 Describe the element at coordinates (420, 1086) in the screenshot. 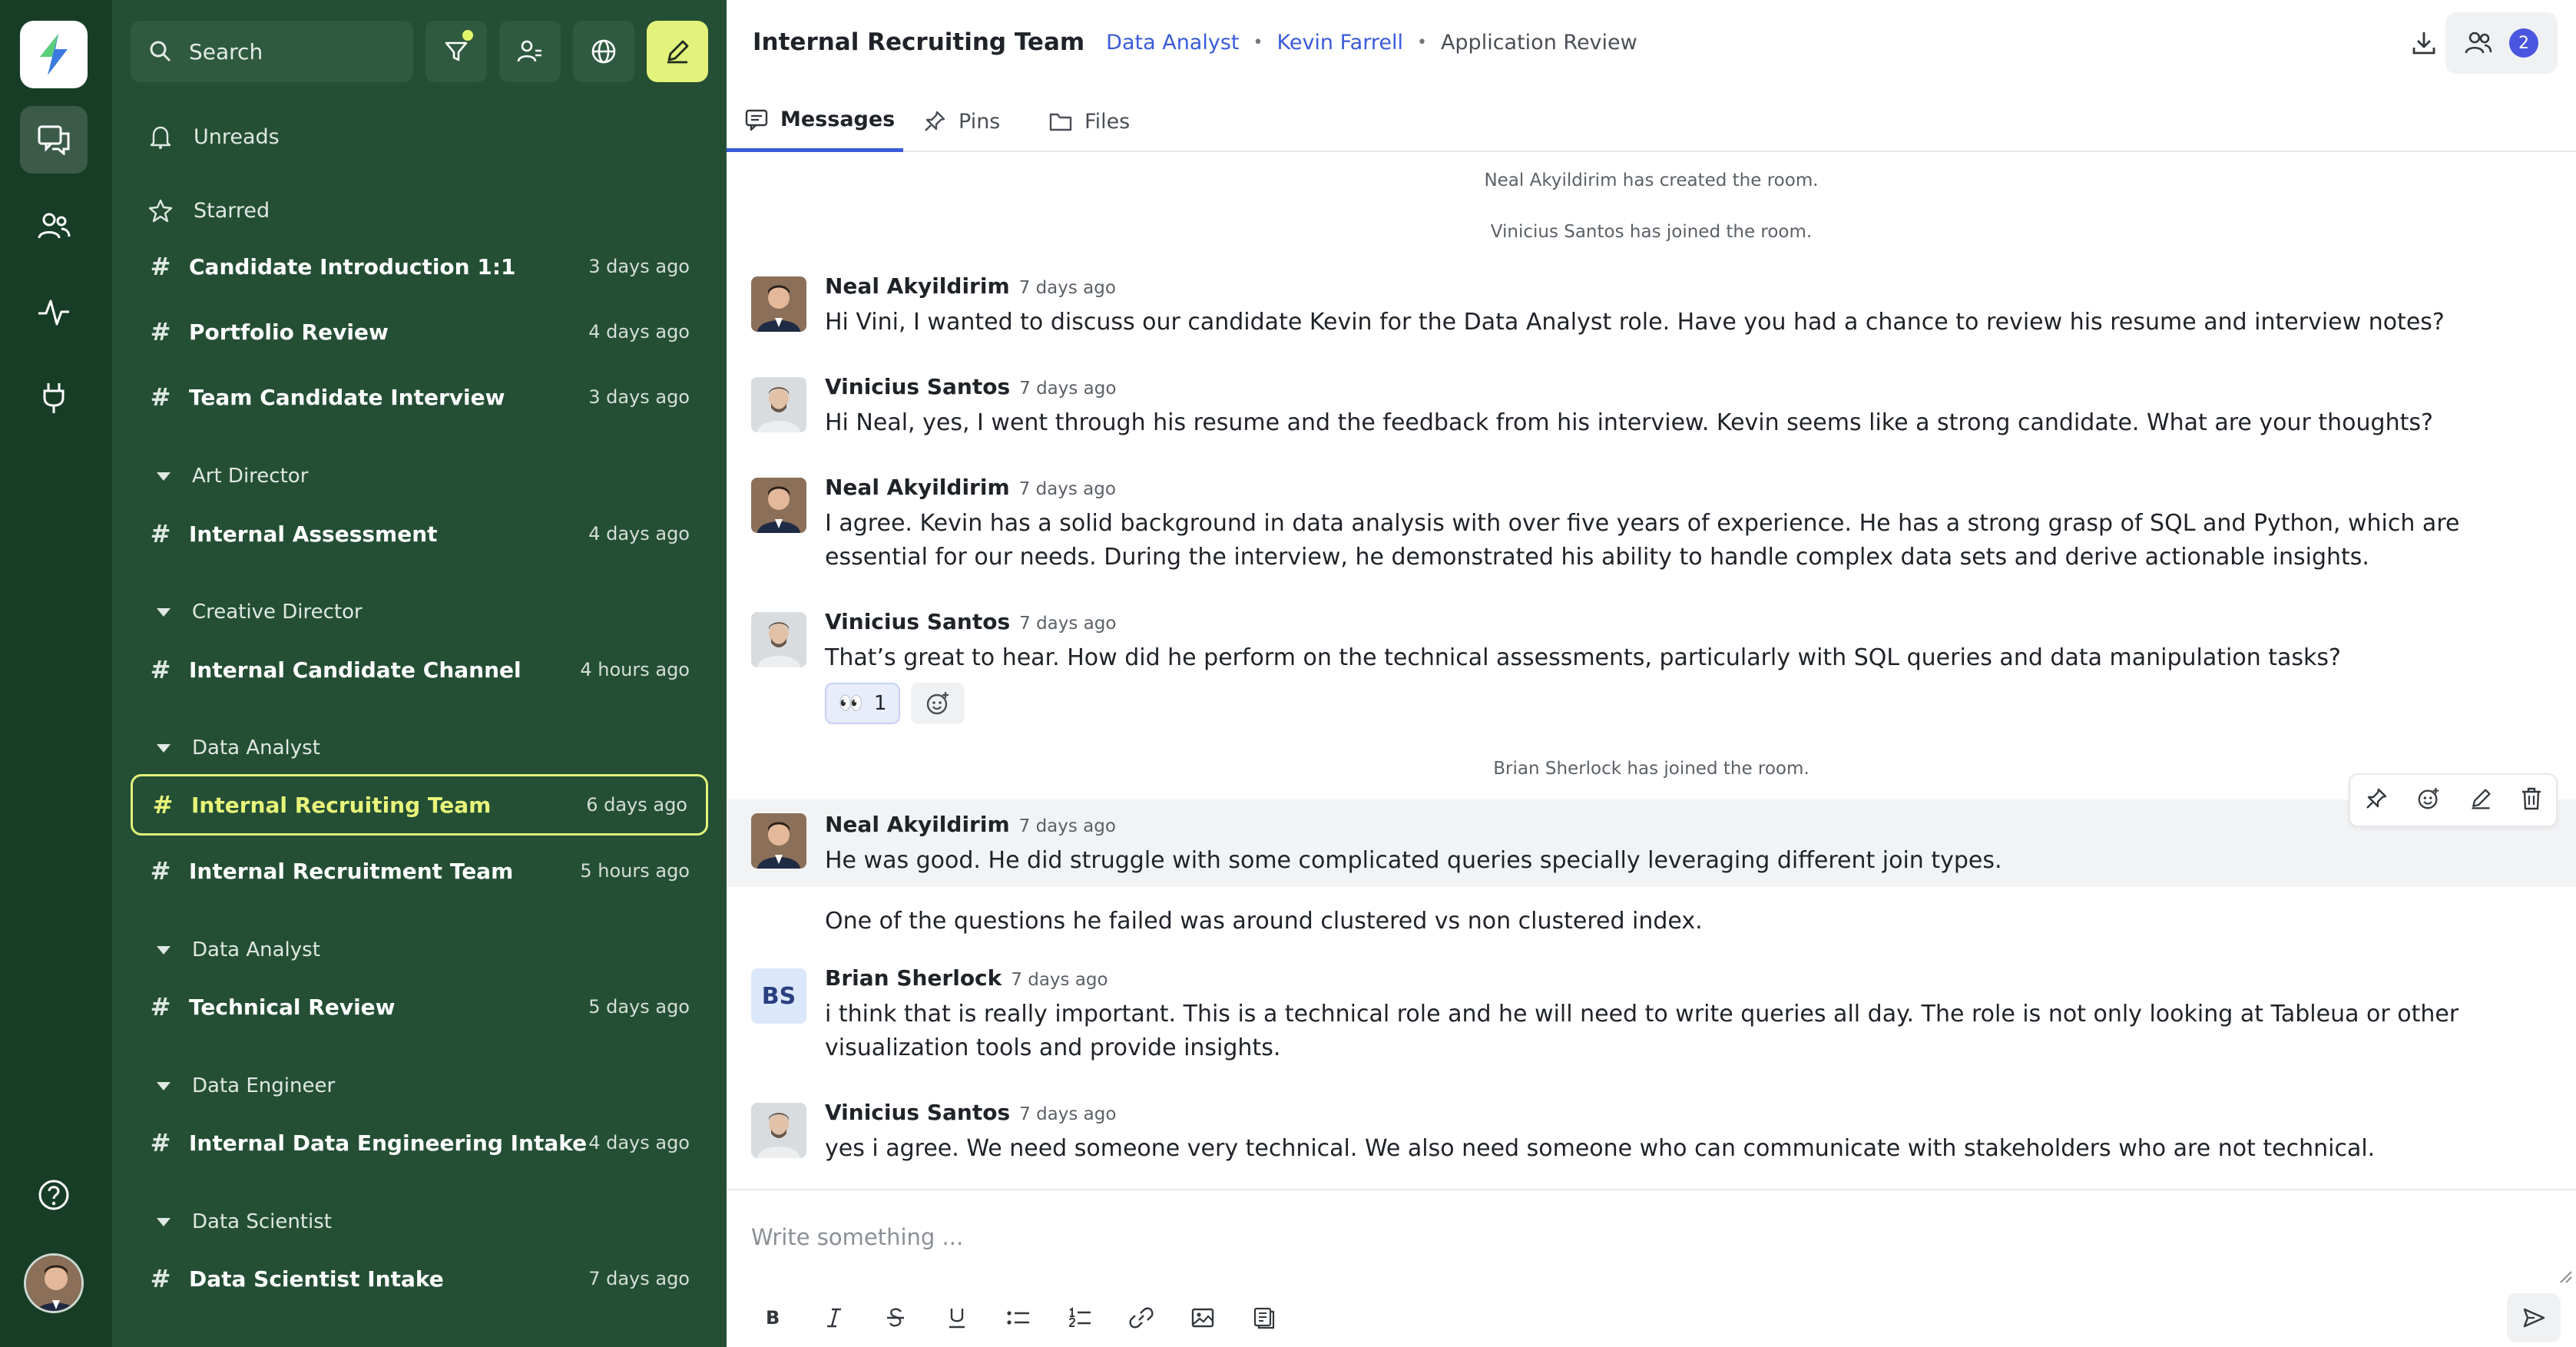

I see `group-header: Data Engineer` at that location.